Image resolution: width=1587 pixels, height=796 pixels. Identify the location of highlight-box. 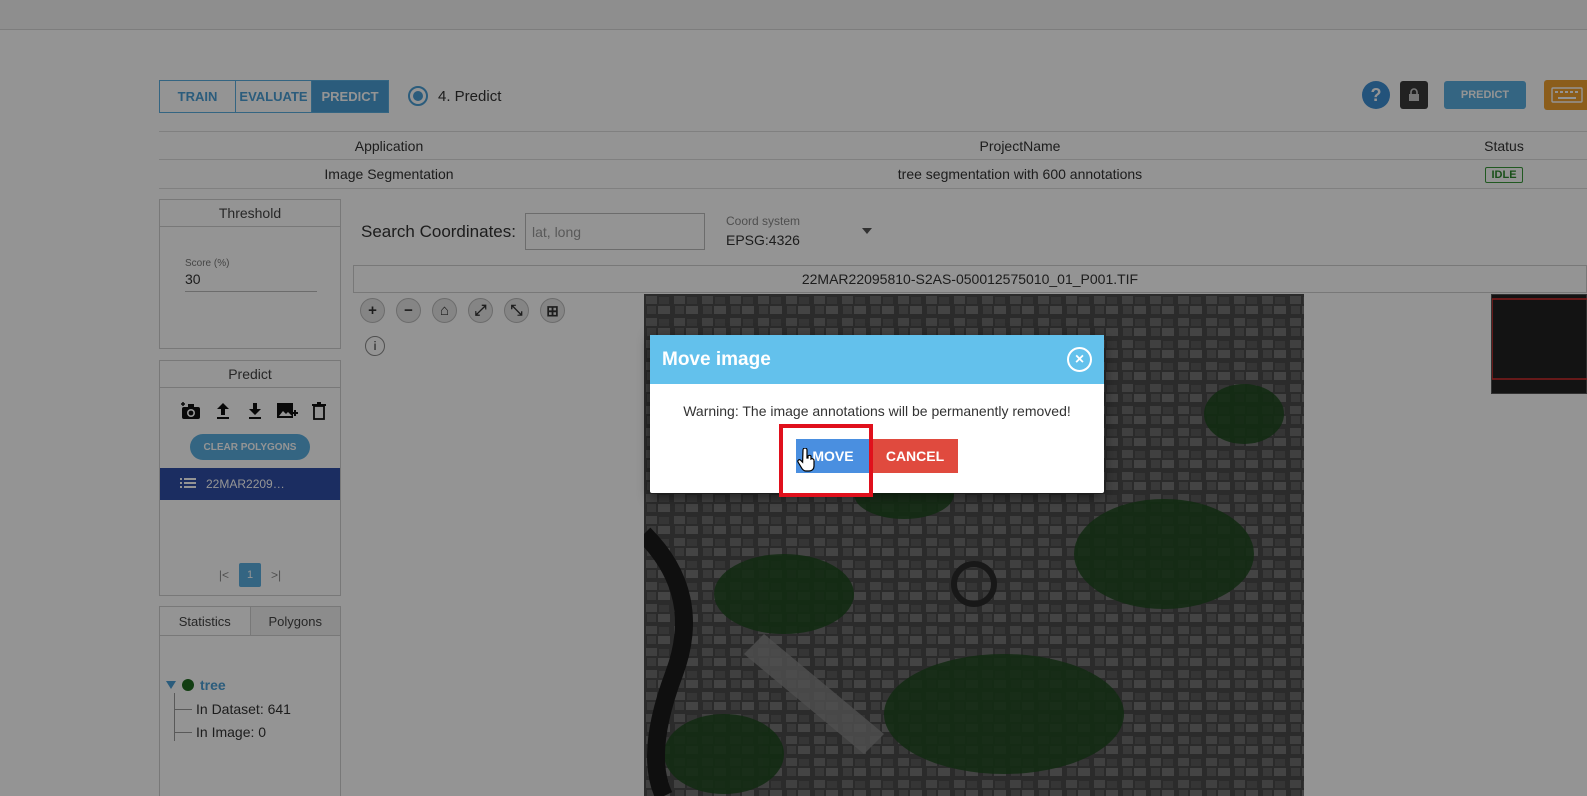
(826, 460).